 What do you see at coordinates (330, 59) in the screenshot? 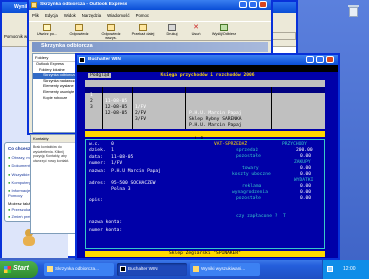
I see `buchalter-close-button` at bounding box center [330, 59].